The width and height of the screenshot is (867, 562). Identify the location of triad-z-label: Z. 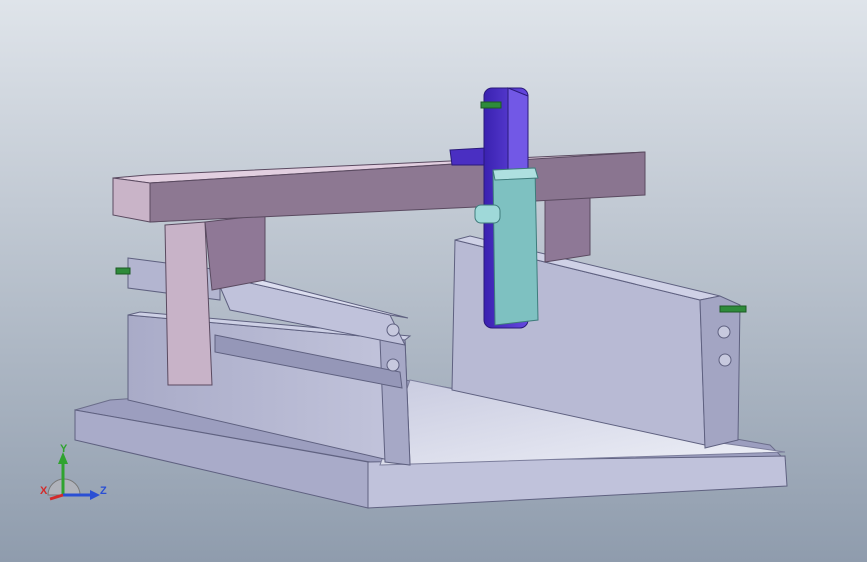
(103, 491).